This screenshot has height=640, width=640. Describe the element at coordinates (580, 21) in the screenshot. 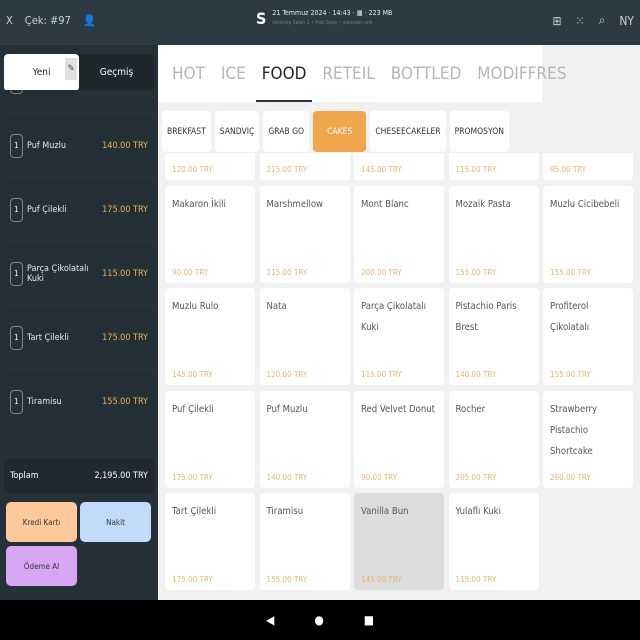

I see `grid-menu-icon: ⁙` at that location.